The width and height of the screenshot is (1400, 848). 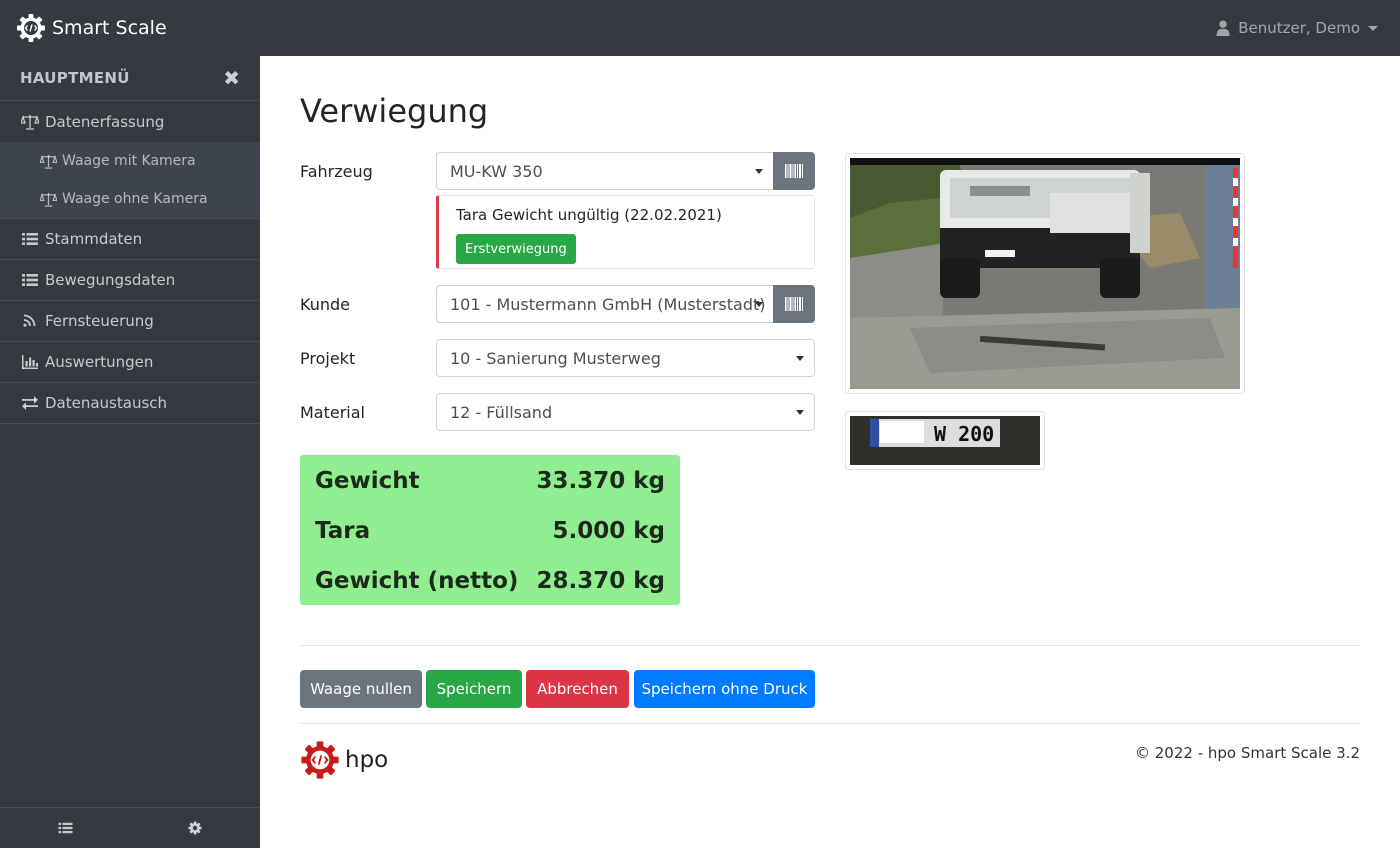 I want to click on kunde-select: 101 - Mustermann GmbH (Musterstadt), so click(x=605, y=304).